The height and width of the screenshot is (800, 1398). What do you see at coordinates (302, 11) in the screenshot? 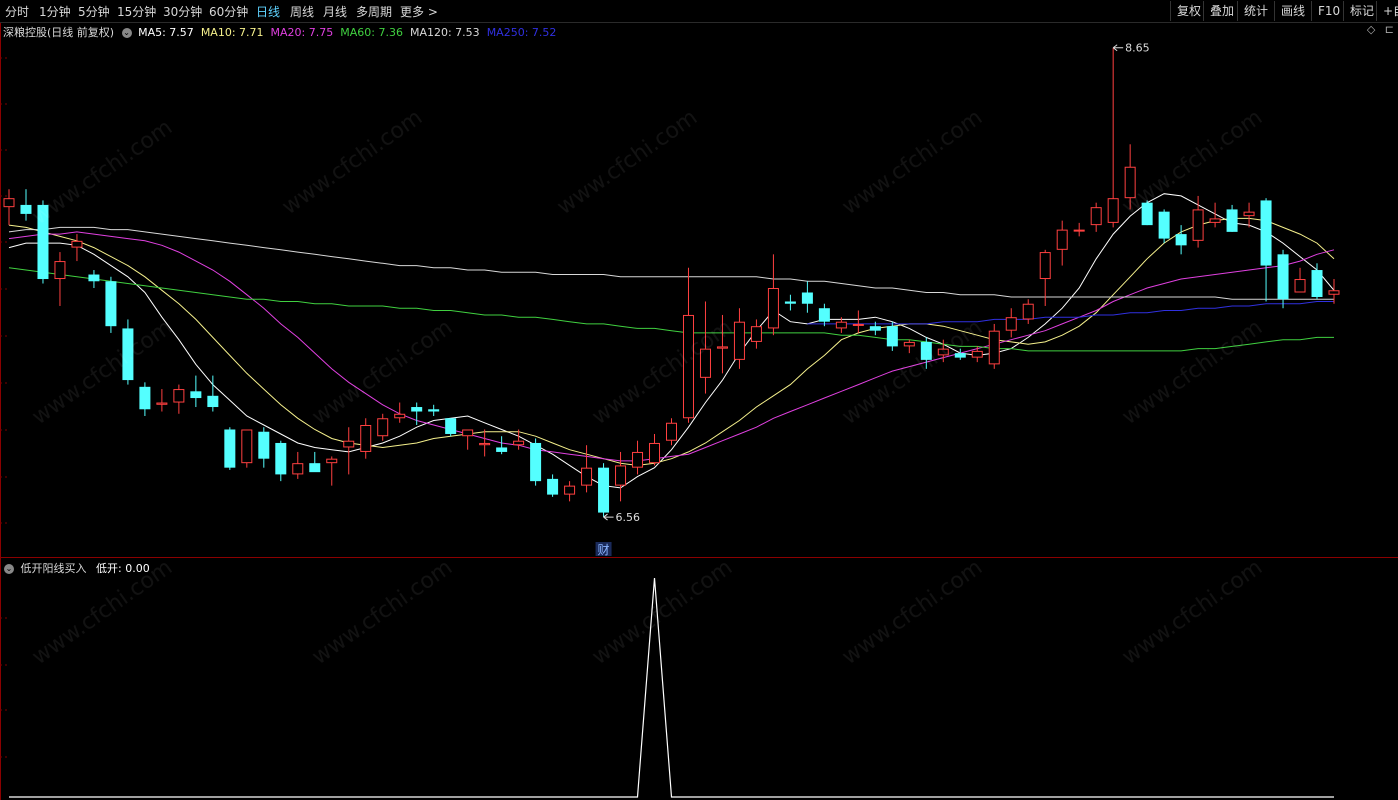
I see `tab-7: 周线` at bounding box center [302, 11].